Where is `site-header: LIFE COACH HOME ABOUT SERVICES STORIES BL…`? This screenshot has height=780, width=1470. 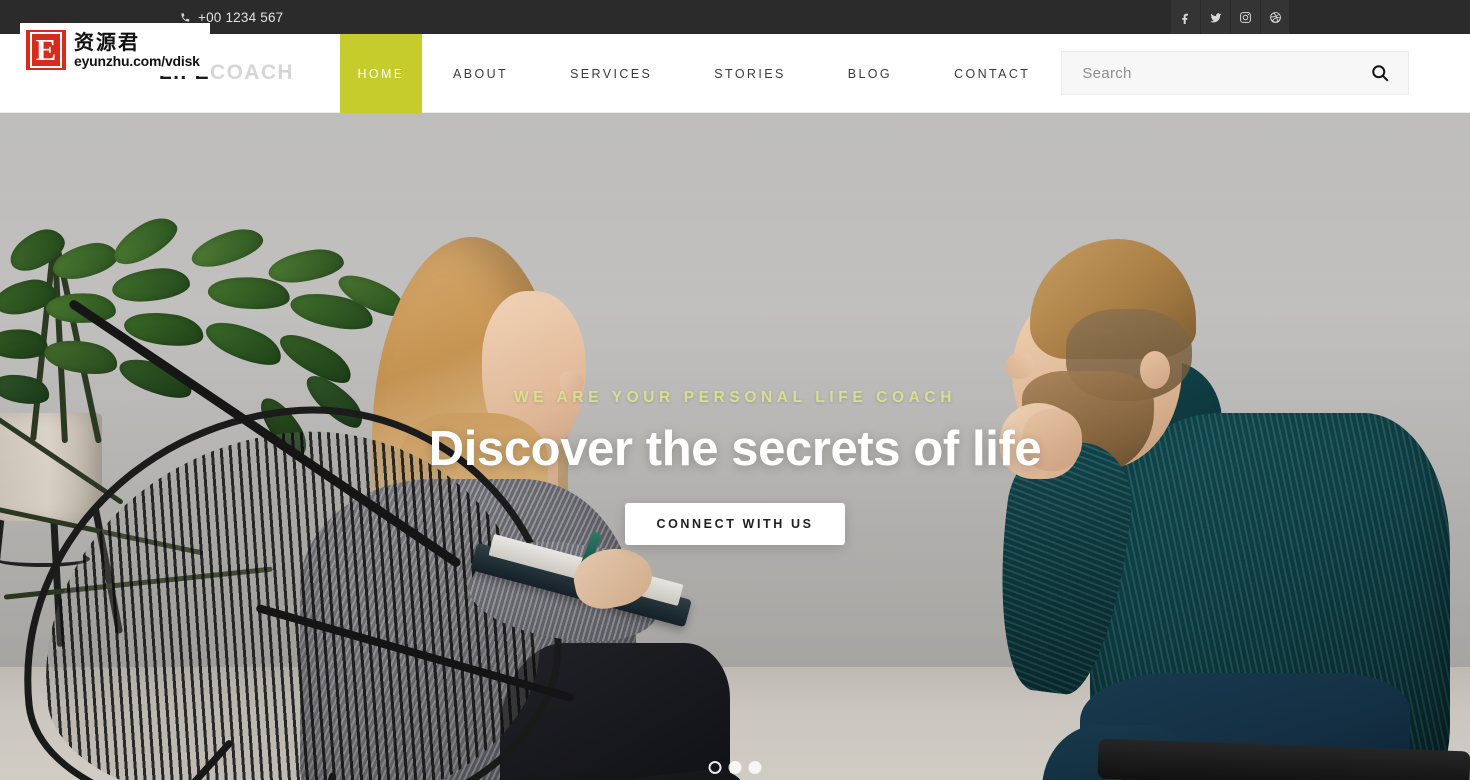 site-header: LIFE COACH HOME ABOUT SERVICES STORIES BL… is located at coordinates (735, 73).